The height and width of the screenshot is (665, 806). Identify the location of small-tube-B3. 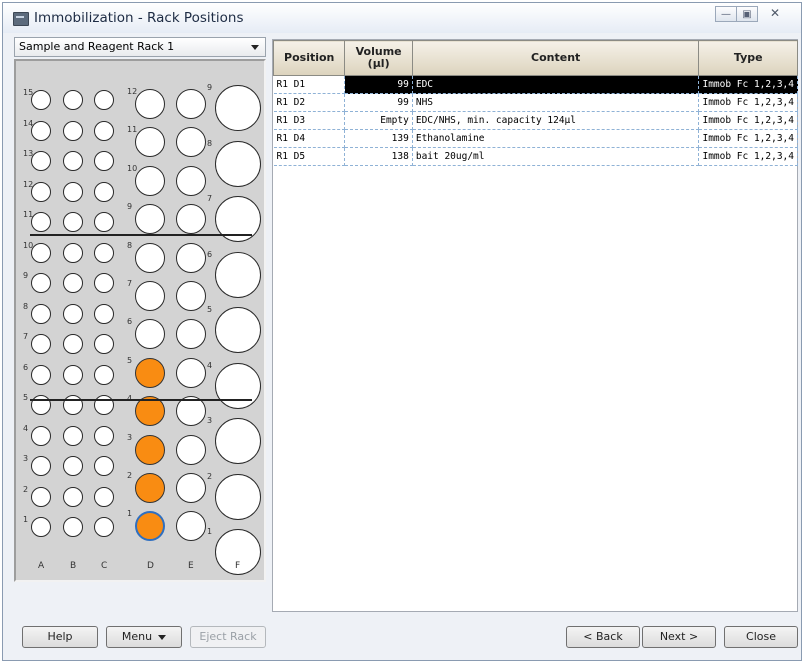
(73, 466).